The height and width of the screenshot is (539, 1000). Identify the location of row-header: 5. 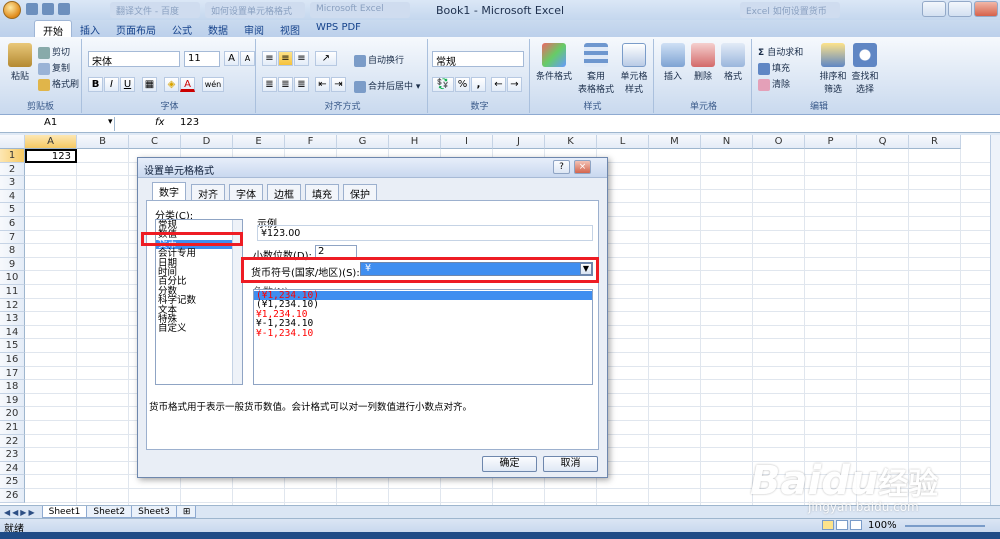
(12, 210).